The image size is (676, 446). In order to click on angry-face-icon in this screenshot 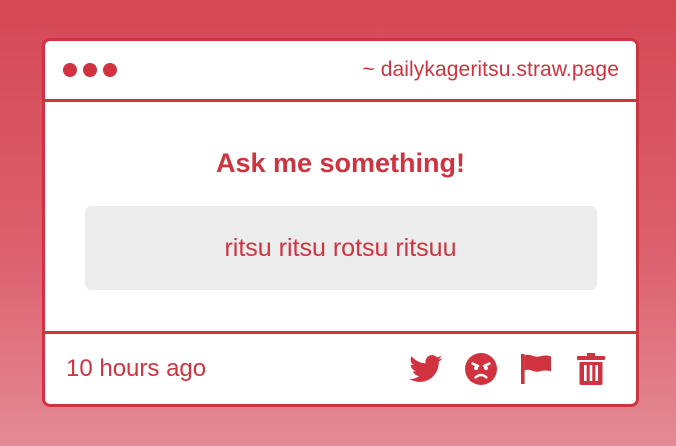, I will do `click(481, 369)`.